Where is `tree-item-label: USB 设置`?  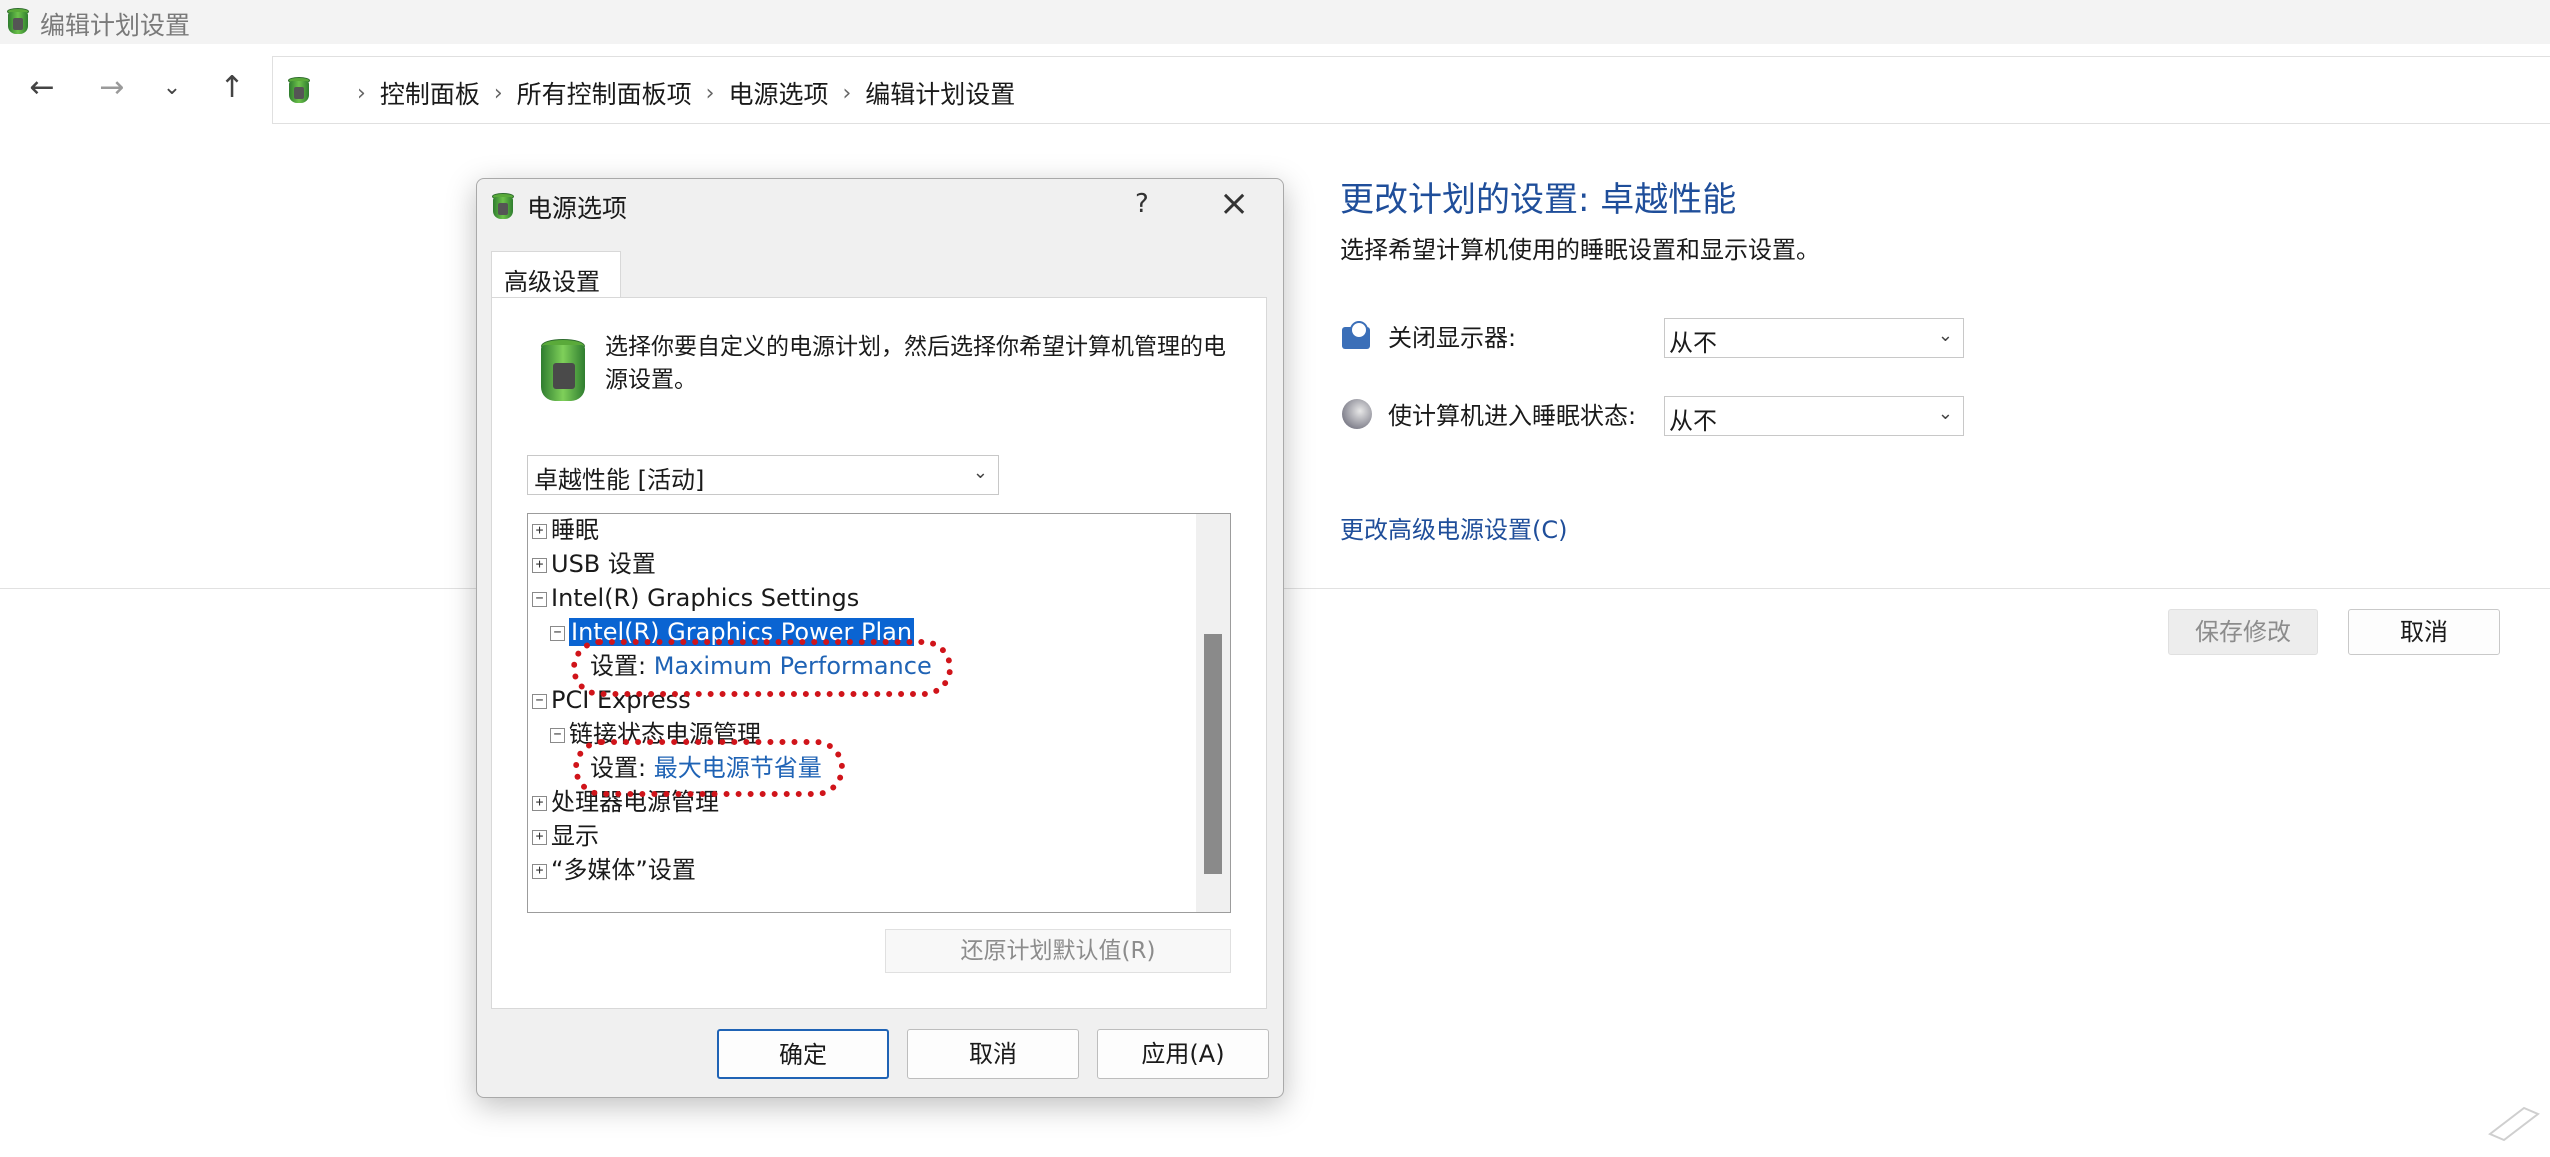 tree-item-label: USB 设置 is located at coordinates (603, 564).